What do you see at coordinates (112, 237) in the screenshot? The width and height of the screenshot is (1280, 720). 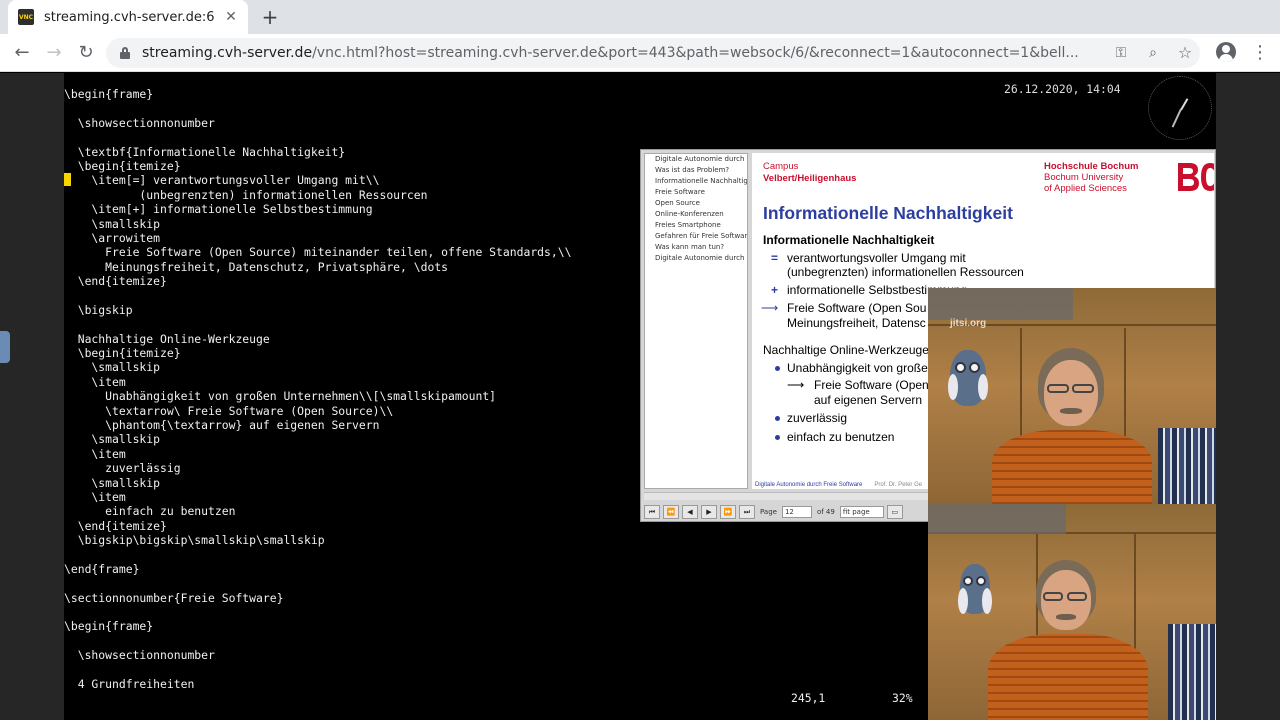 I see `editor-line: \arrowitem` at bounding box center [112, 237].